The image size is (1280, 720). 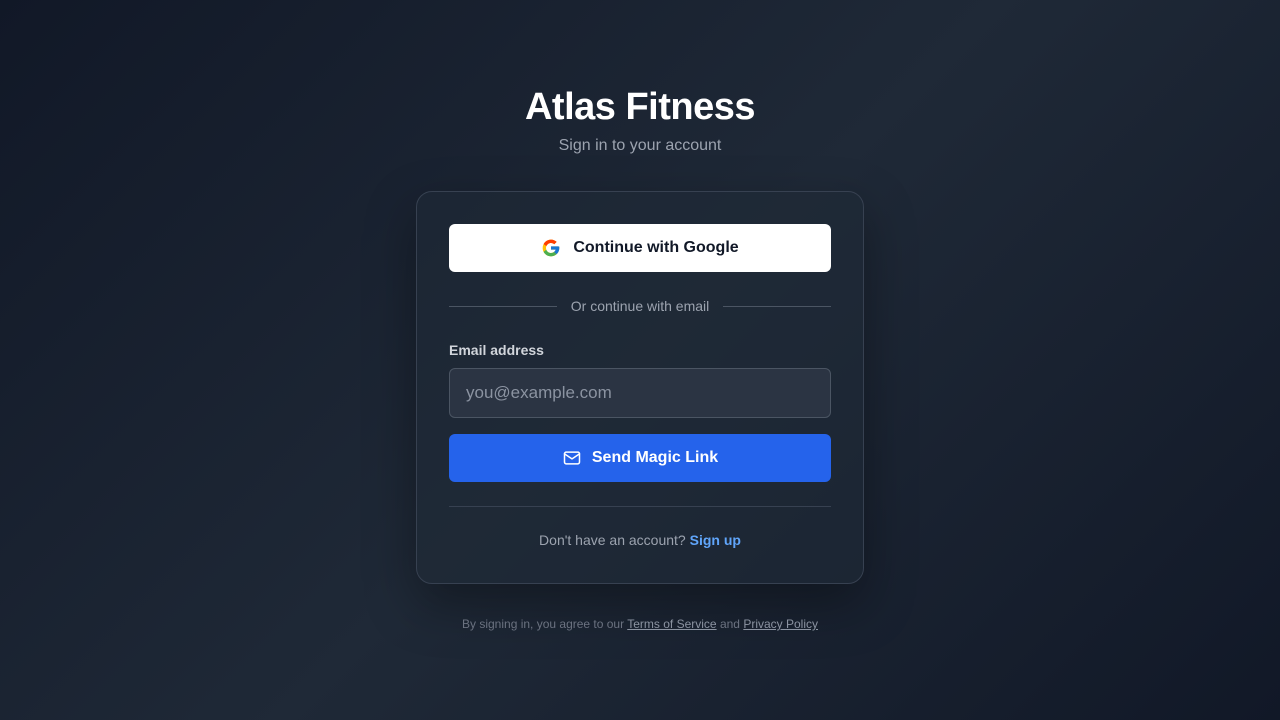 I want to click on legal-conjunction: and, so click(x=729, y=624).